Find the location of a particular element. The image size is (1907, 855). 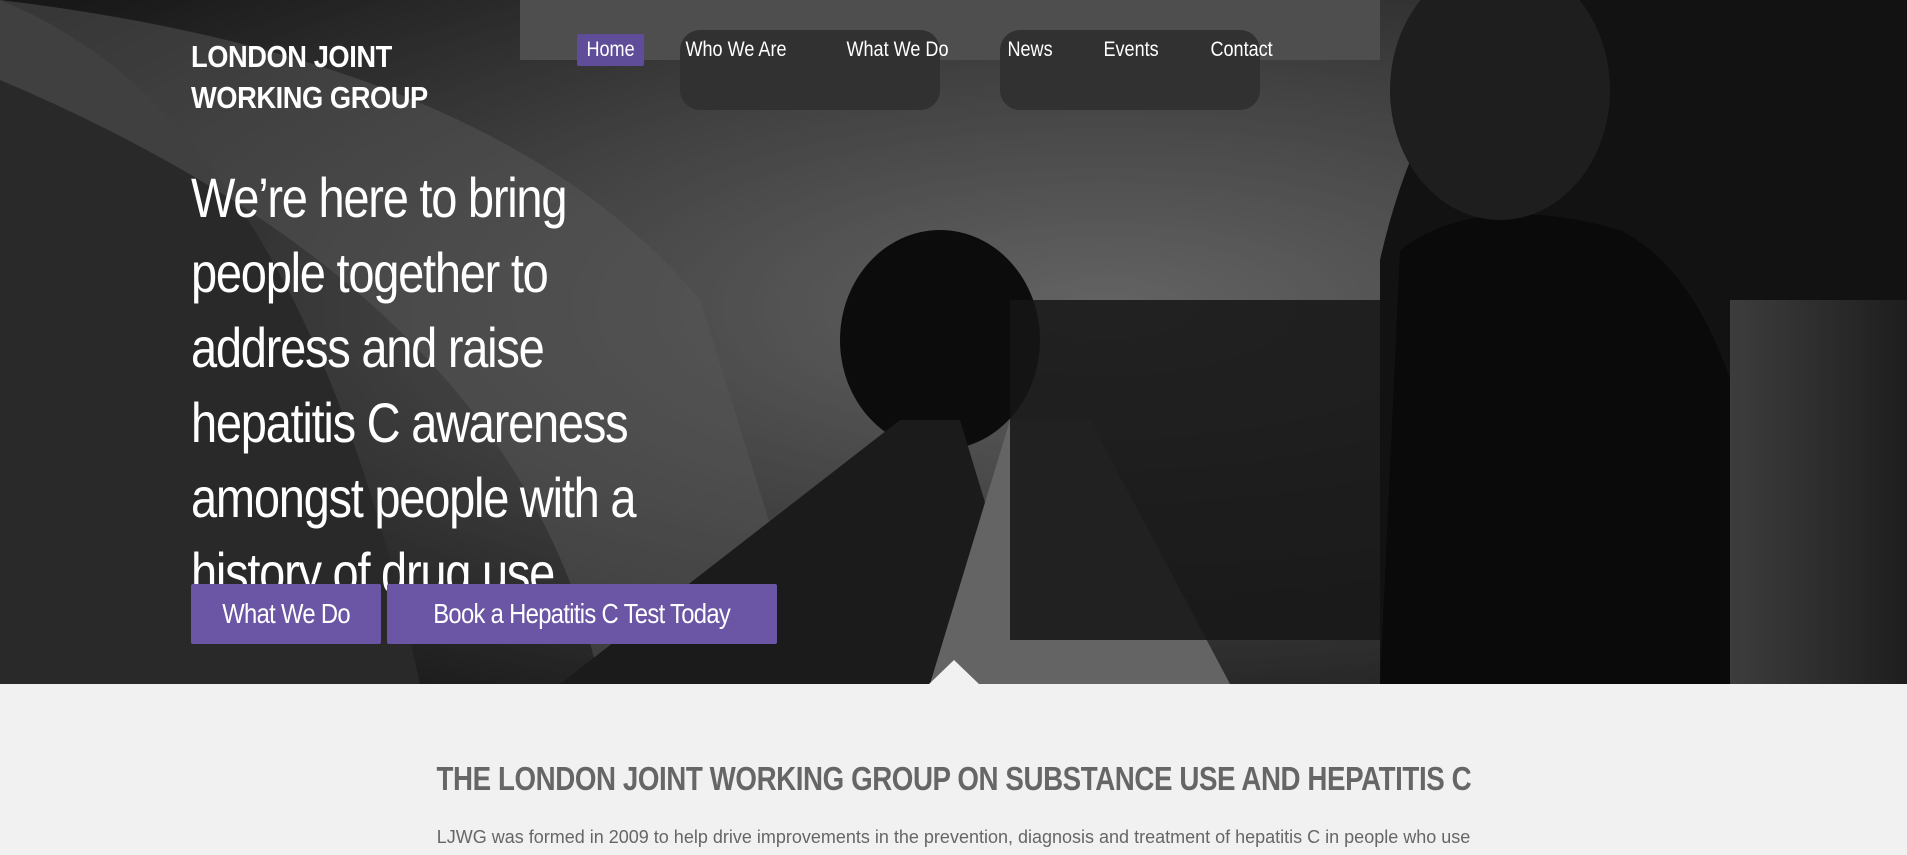

nav-item-events: Events is located at coordinates (1131, 50).